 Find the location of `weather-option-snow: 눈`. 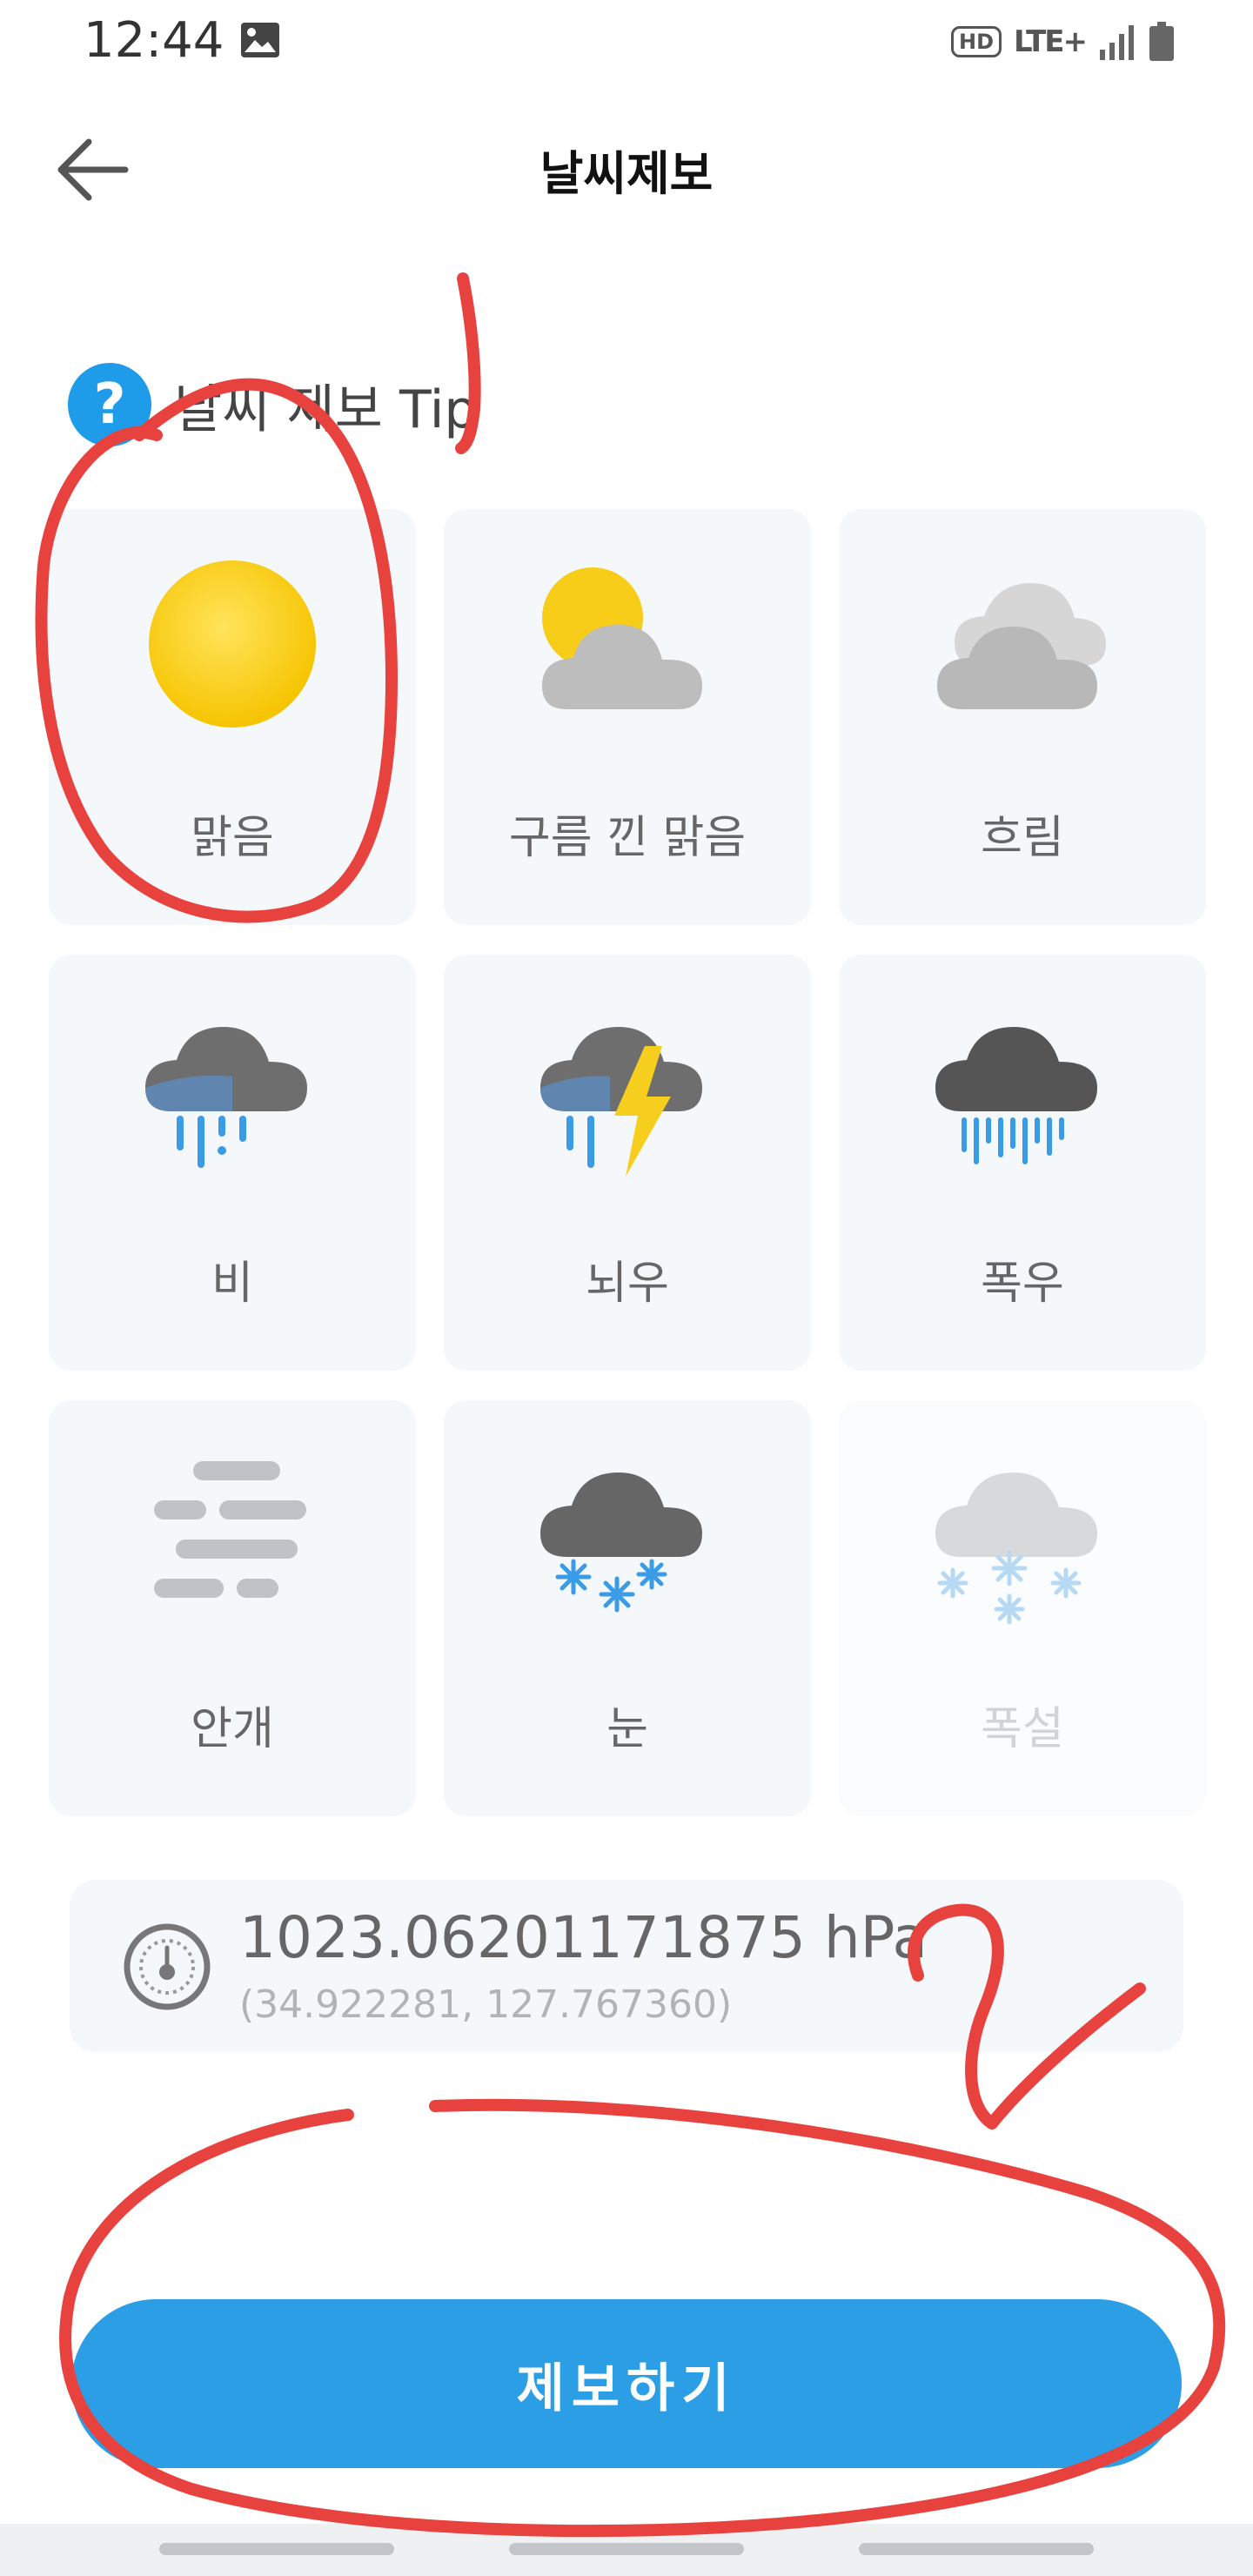

weather-option-snow: 눈 is located at coordinates (627, 1608).